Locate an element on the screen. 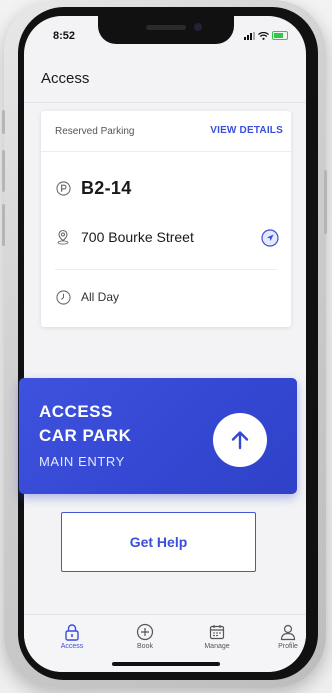  side-button-power is located at coordinates (325, 202).